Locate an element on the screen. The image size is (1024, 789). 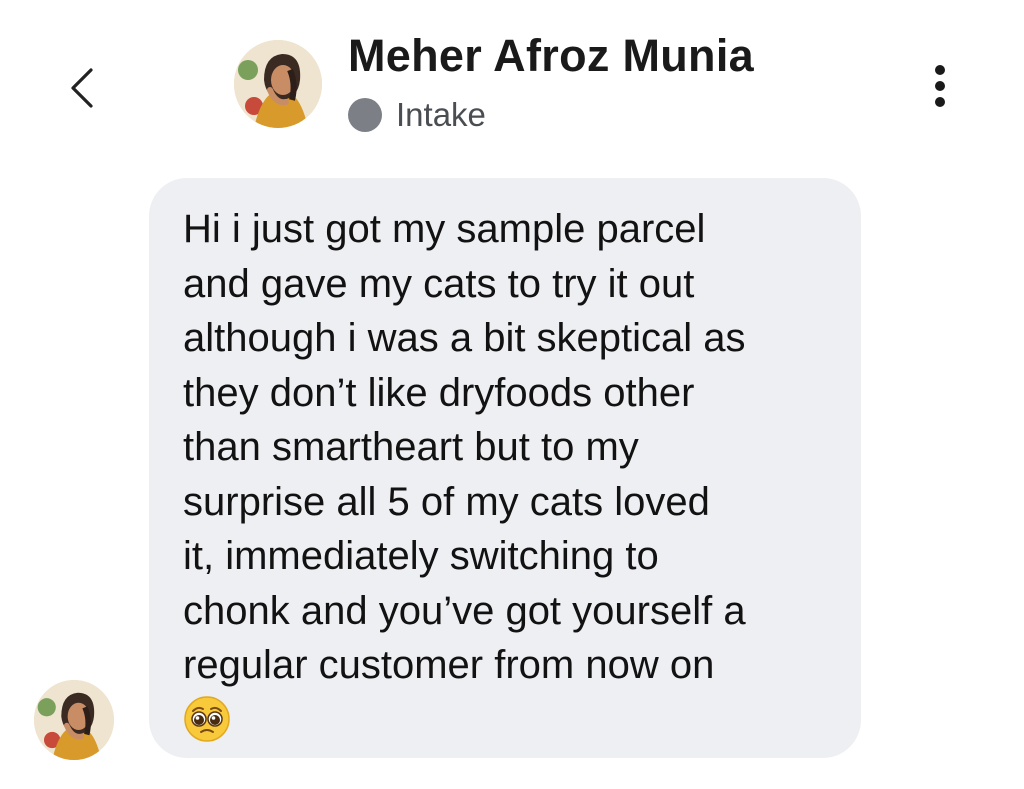
contact-name: Meher Afroz Munia is located at coordinates (551, 56).